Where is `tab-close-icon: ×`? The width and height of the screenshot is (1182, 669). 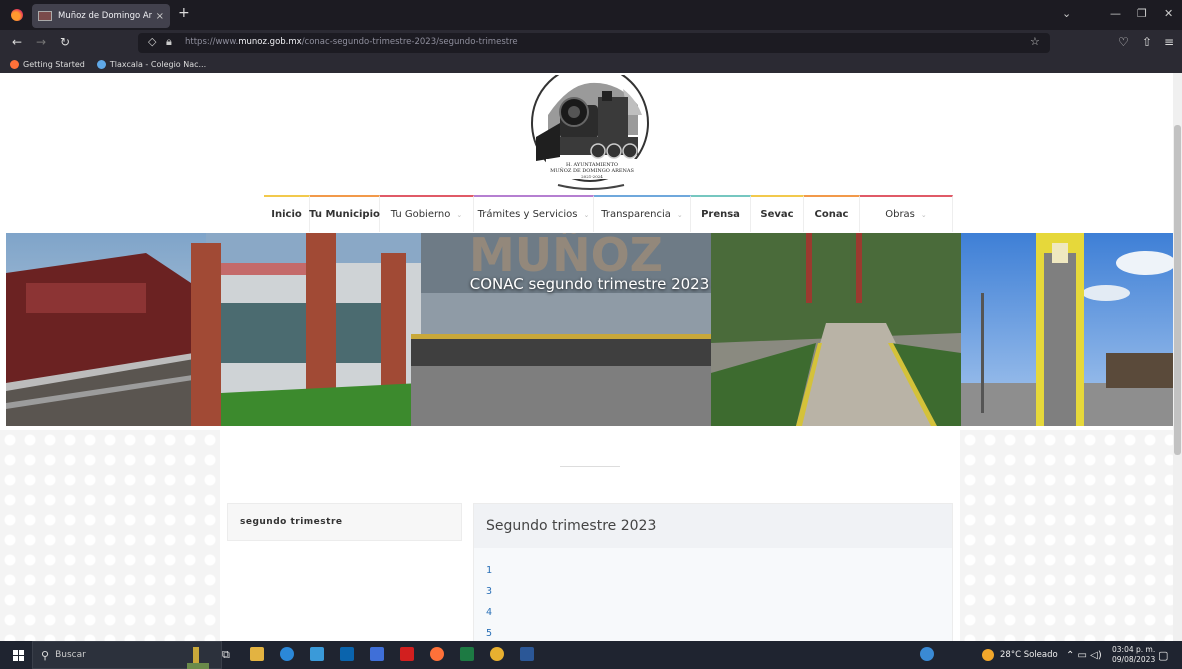
tab-close-icon: × is located at coordinates (160, 16).